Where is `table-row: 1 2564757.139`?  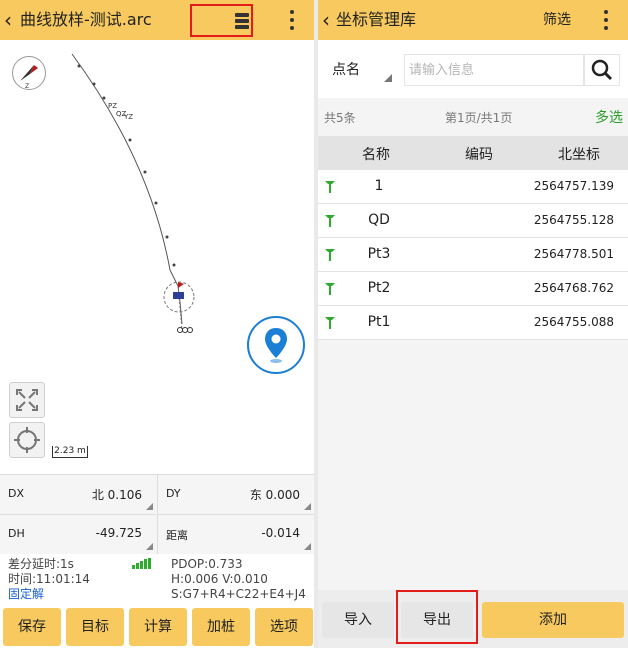 table-row: 1 2564757.139 is located at coordinates (473, 187).